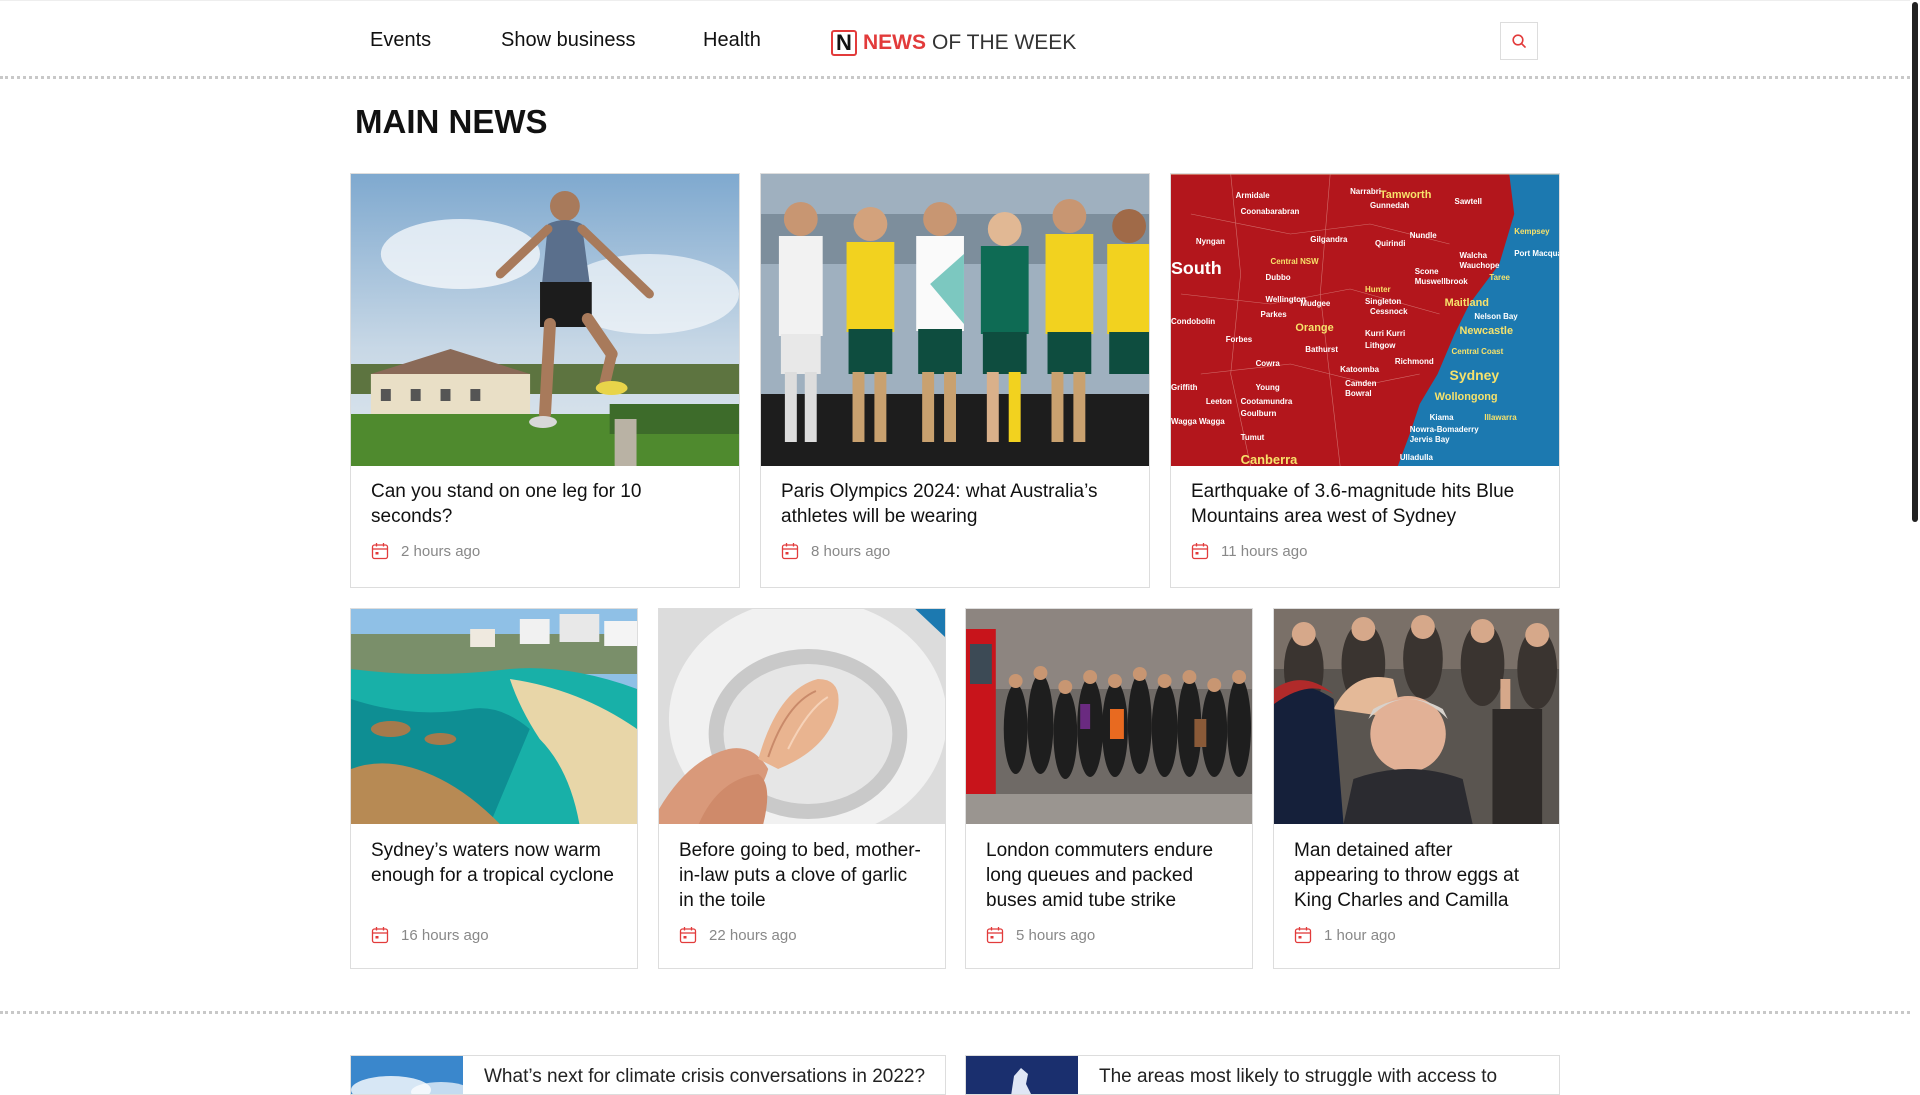 The height and width of the screenshot is (1095, 1920). I want to click on map-label: Sydney, so click(1475, 375).